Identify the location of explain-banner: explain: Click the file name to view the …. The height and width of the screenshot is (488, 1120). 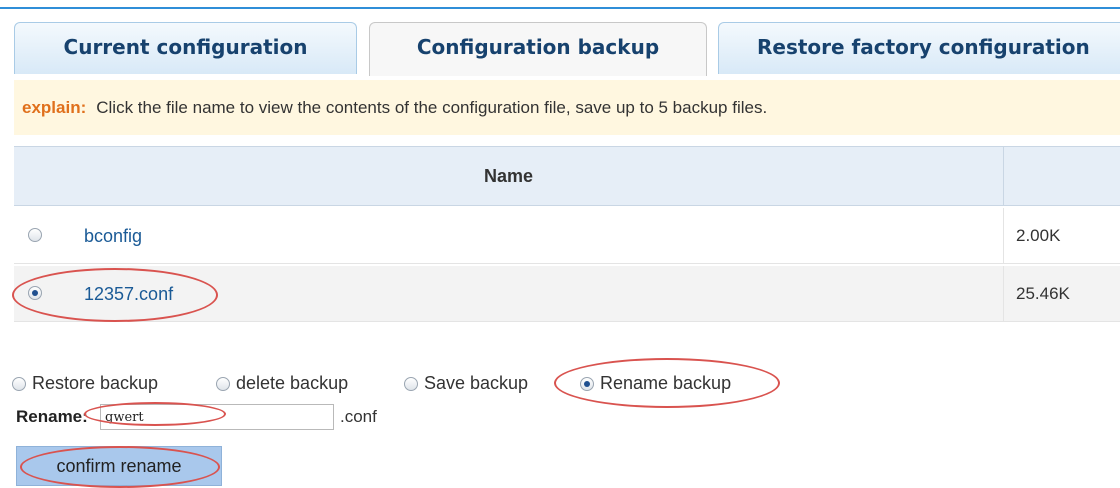
(567, 107).